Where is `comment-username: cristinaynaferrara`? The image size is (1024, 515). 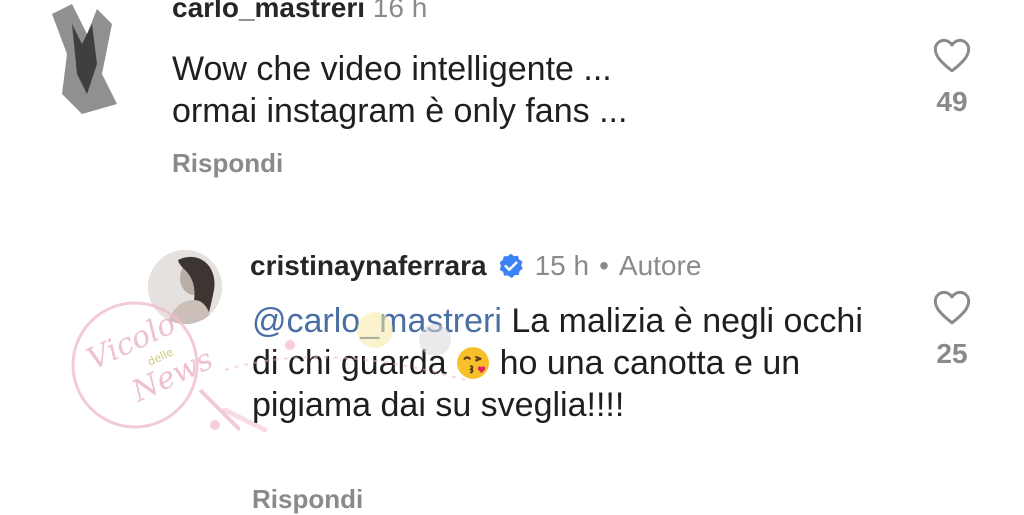
comment-username: cristinaynaferrara is located at coordinates (368, 266).